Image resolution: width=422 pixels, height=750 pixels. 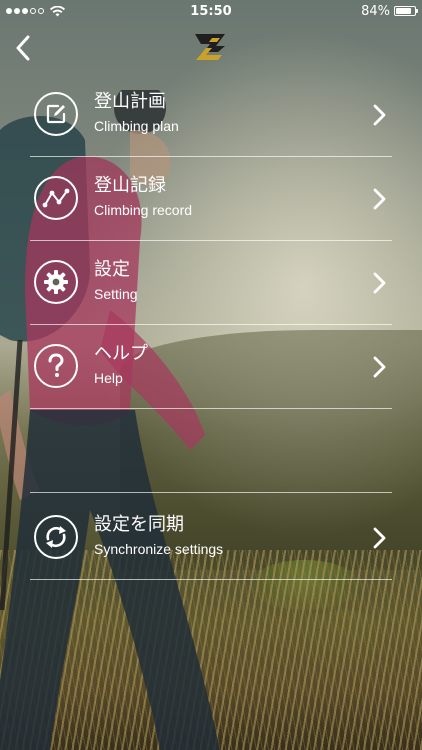 I want to click on sync-icon, so click(x=56, y=537).